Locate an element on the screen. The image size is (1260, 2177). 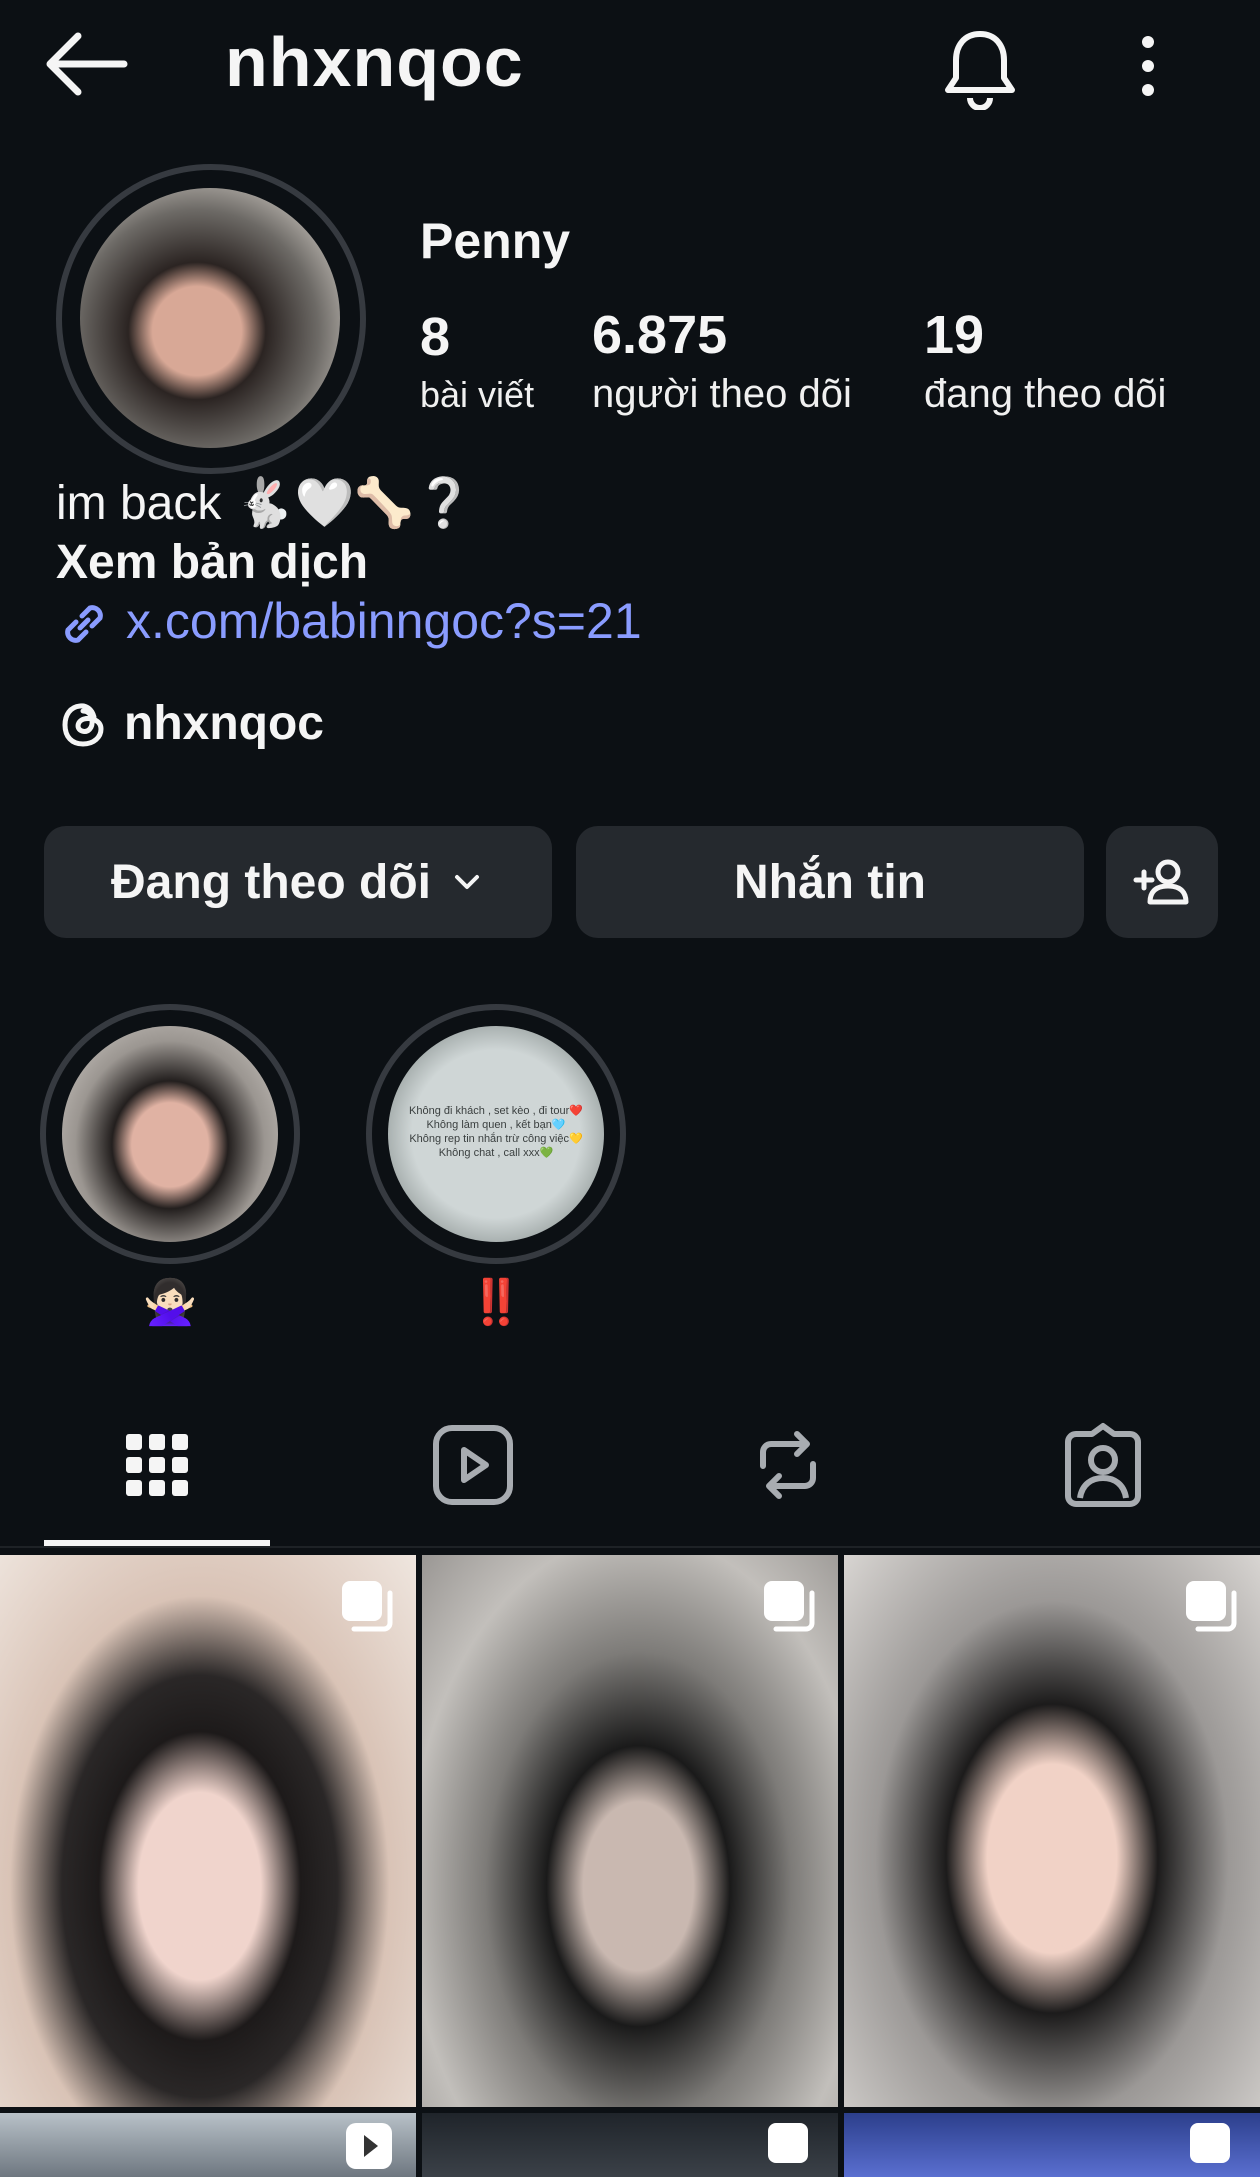
highlight-caption-line: Không đi khách , set kèo , đi tour❤️ is located at coordinates (496, 1111).